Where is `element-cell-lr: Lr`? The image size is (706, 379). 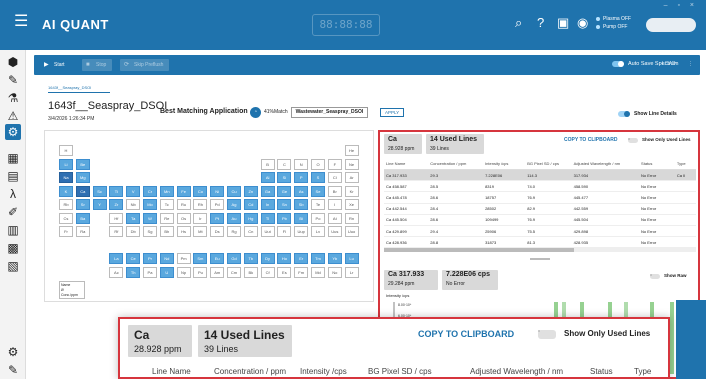 element-cell-lr: Lr is located at coordinates (351, 272).